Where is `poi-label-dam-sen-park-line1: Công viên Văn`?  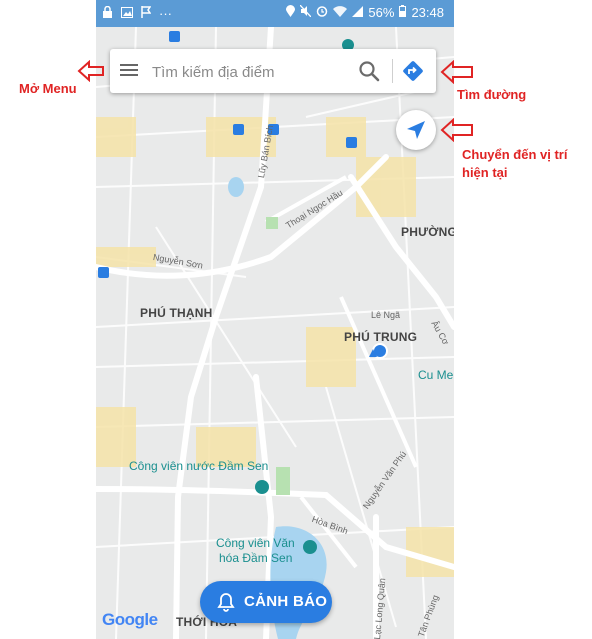 poi-label-dam-sen-park-line1: Công viên Văn is located at coordinates (255, 543).